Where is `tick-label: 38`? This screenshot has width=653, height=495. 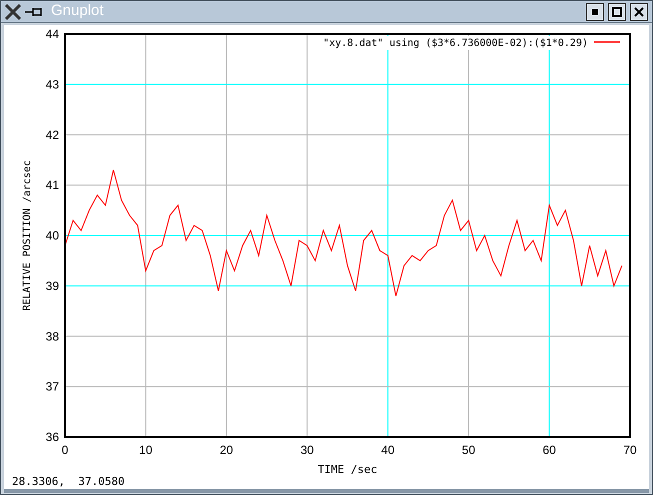 tick-label: 38 is located at coordinates (52, 336).